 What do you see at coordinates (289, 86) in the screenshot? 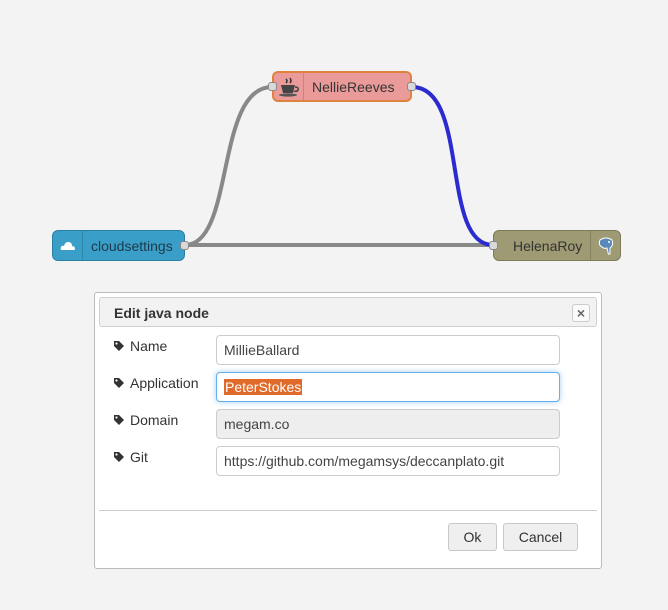
I see `java-cup-icon` at bounding box center [289, 86].